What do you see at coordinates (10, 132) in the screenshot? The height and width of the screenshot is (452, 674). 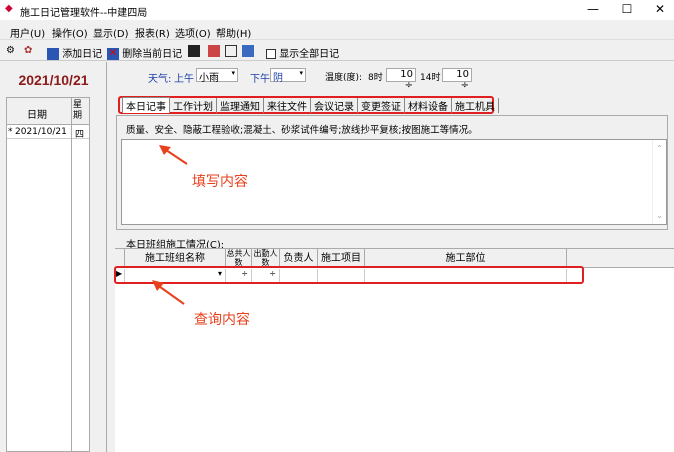 I see `row-marker: *` at bounding box center [10, 132].